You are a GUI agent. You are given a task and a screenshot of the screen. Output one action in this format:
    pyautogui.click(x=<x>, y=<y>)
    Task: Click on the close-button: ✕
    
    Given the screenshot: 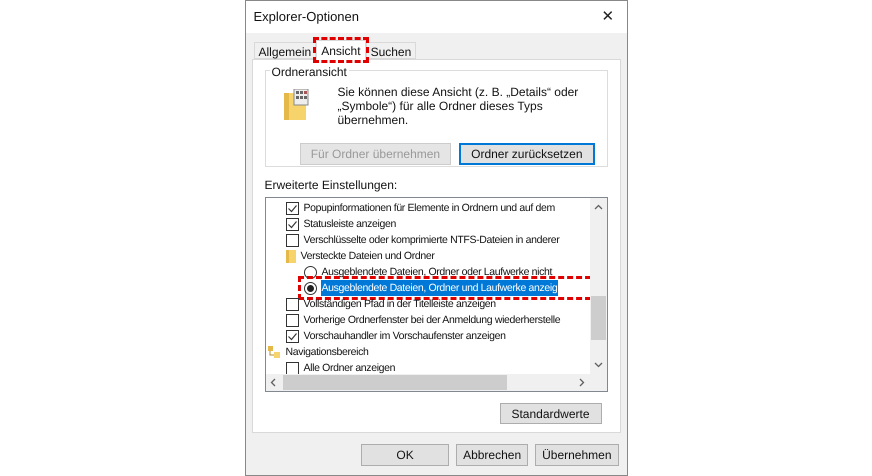 What is the action you would take?
    pyautogui.click(x=608, y=17)
    